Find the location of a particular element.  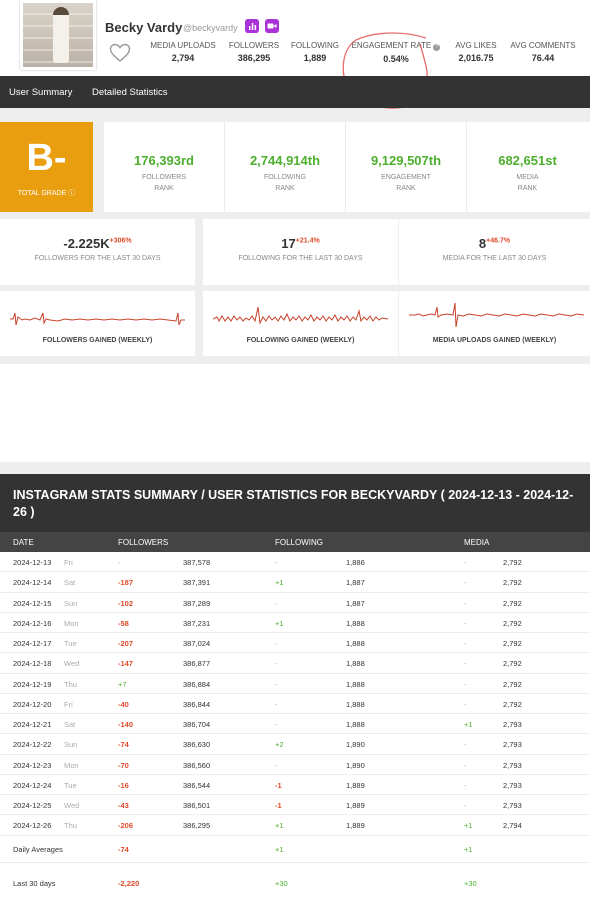

row-day: Fri is located at coordinates (68, 704).